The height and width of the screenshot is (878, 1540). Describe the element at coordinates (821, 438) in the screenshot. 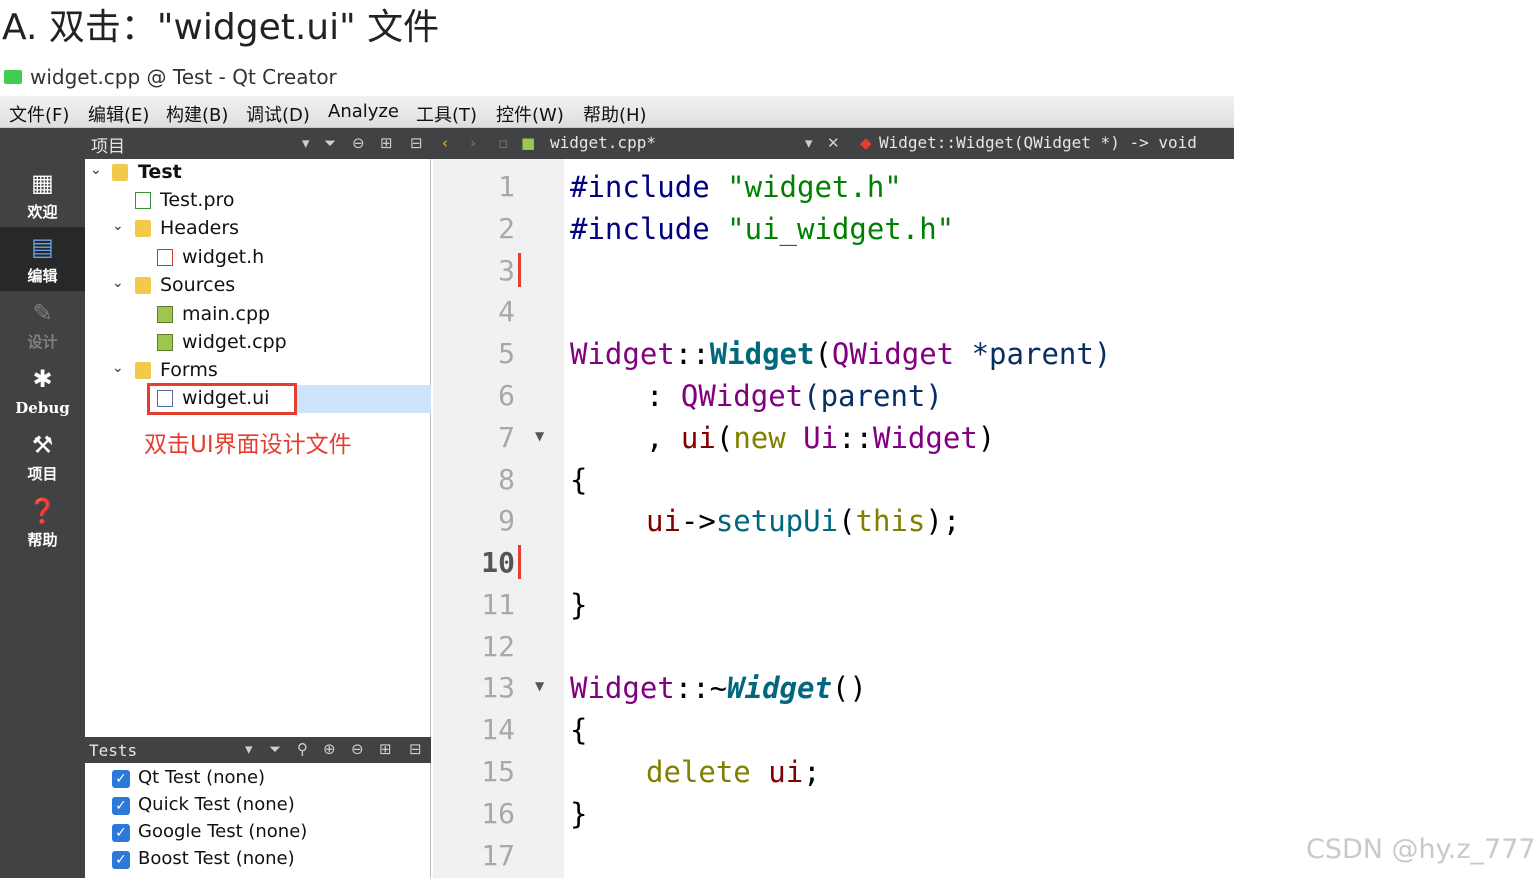

I see `code-token: Ui` at that location.